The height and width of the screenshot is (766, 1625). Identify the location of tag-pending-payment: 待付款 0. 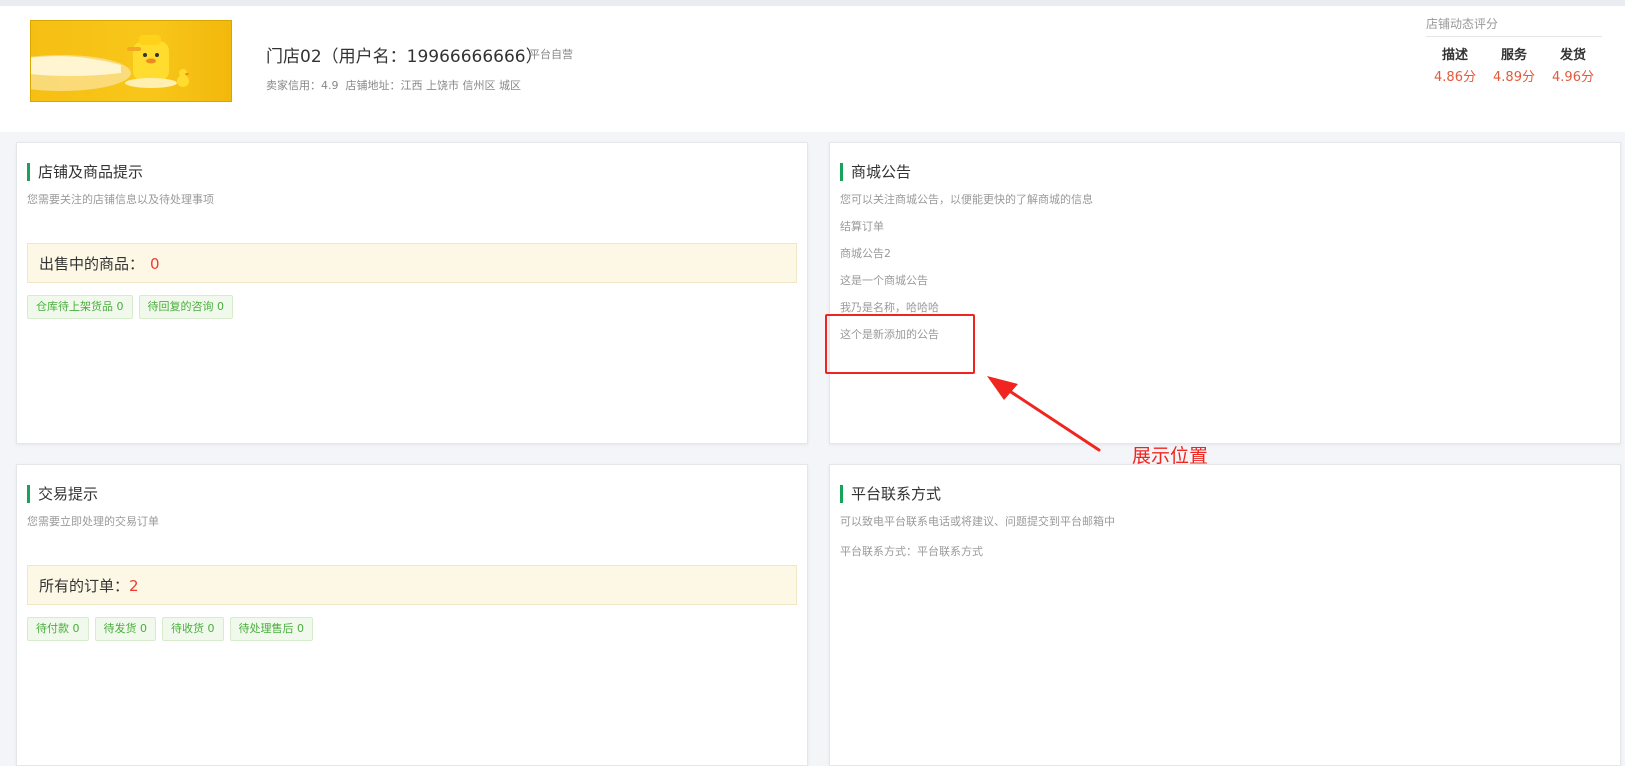
(58, 629).